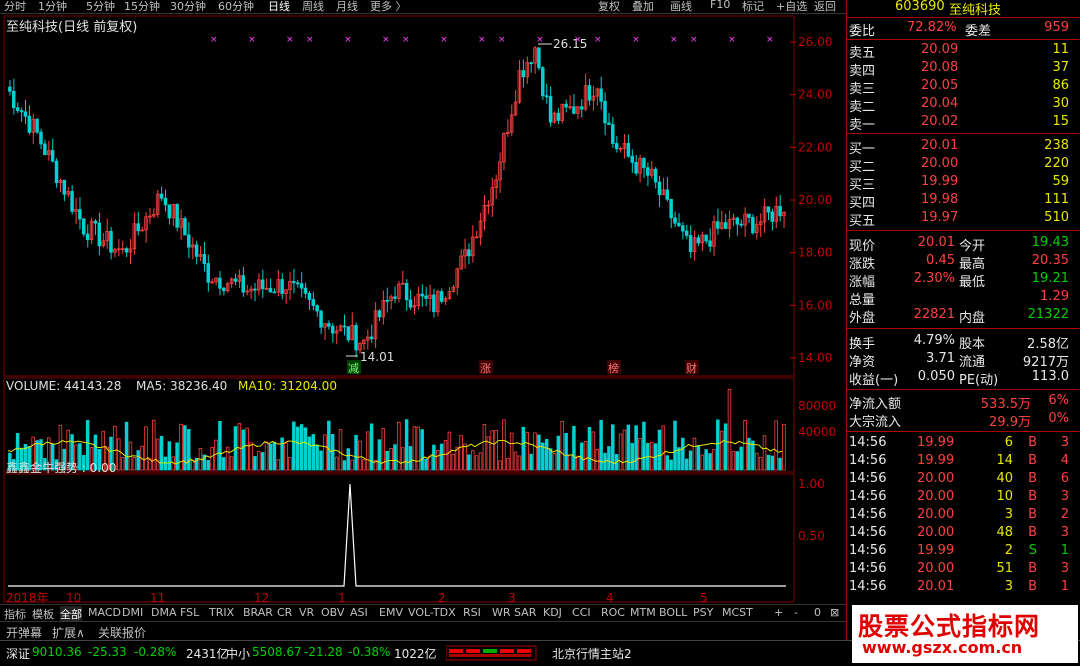 The height and width of the screenshot is (666, 1080). Describe the element at coordinates (221, 612) in the screenshot. I see `indicator-tab-trix: TRIX` at that location.